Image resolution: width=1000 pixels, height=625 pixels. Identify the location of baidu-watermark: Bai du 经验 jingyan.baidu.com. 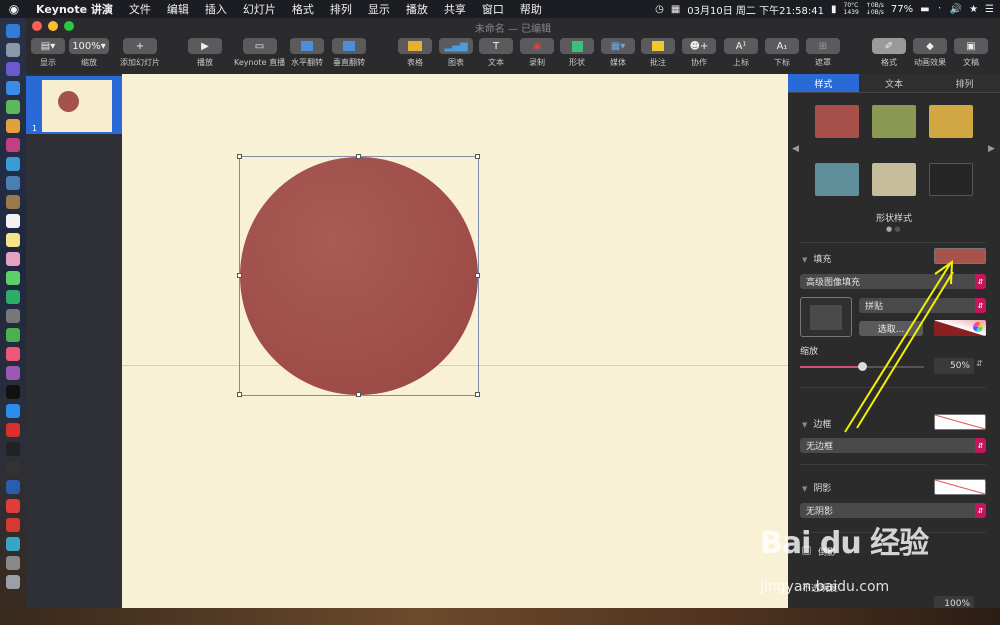
(880, 568).